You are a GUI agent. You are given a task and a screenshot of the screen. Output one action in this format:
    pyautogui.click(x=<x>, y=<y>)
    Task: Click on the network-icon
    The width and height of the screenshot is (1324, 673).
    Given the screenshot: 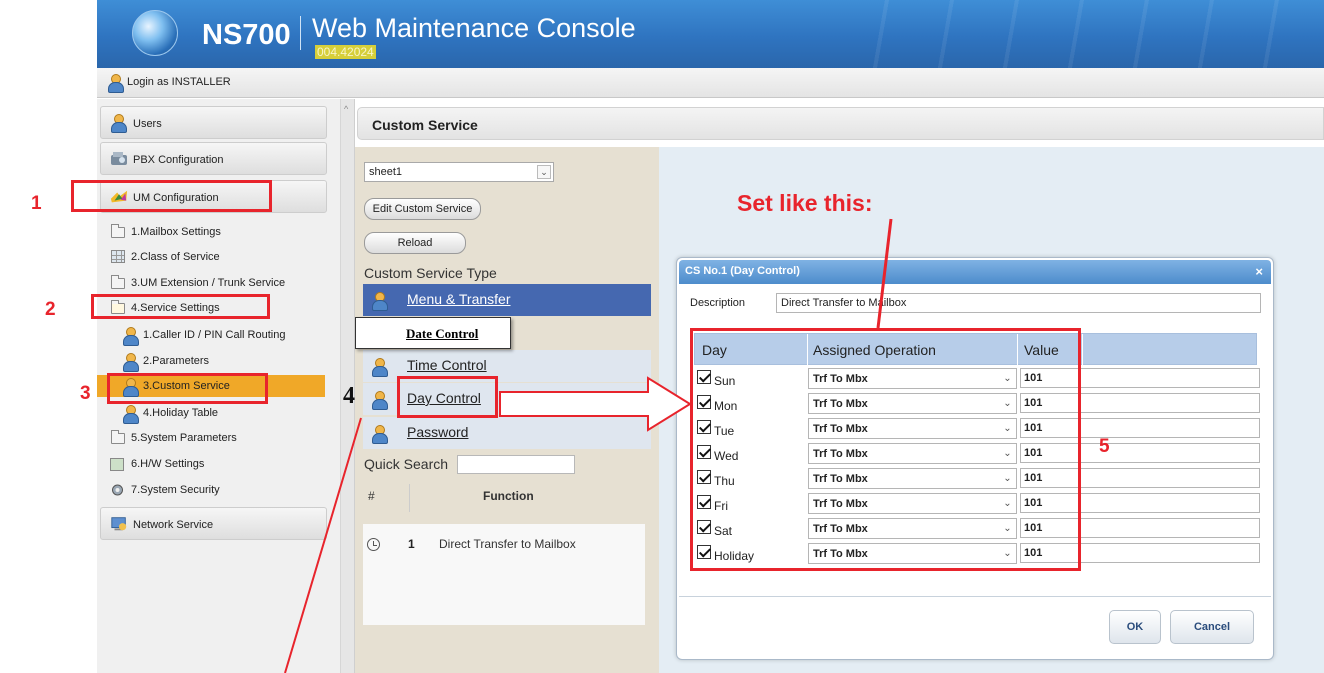 What is the action you would take?
    pyautogui.click(x=119, y=524)
    